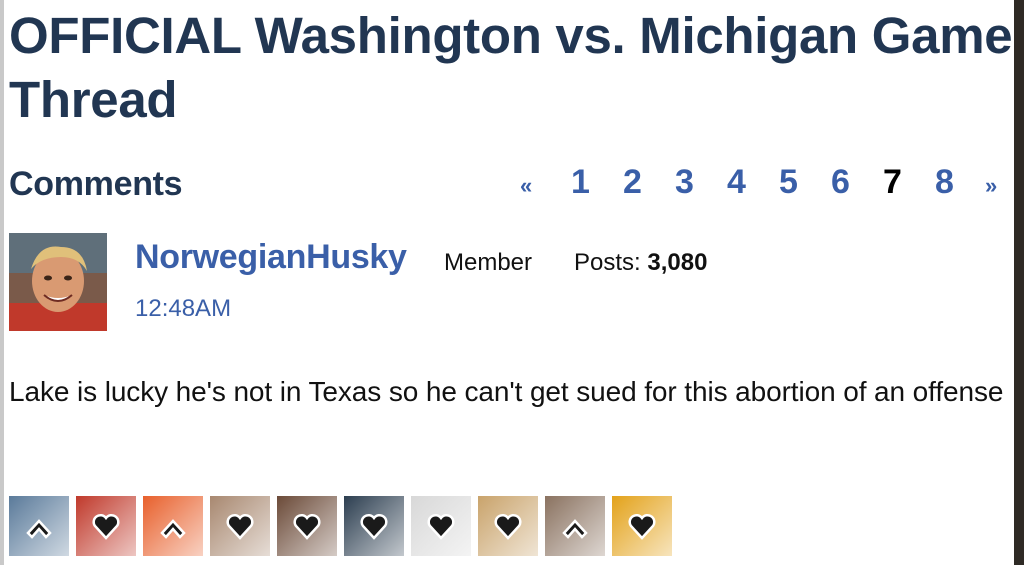 The image size is (1024, 565). I want to click on right-edge, so click(1019, 282).